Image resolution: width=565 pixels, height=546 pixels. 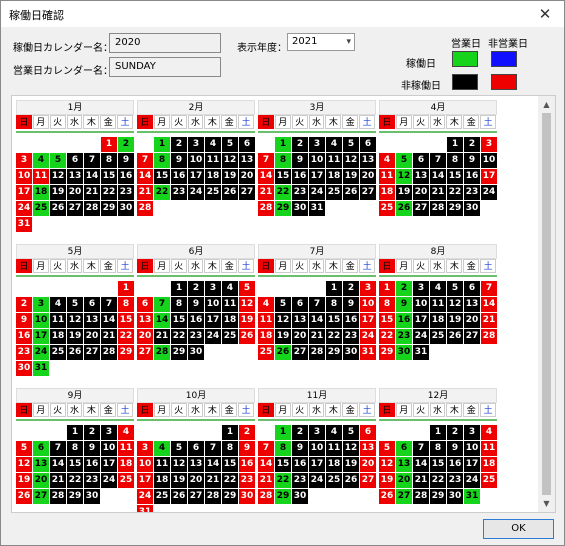 I want to click on day-cell: 14, so click(x=92, y=176).